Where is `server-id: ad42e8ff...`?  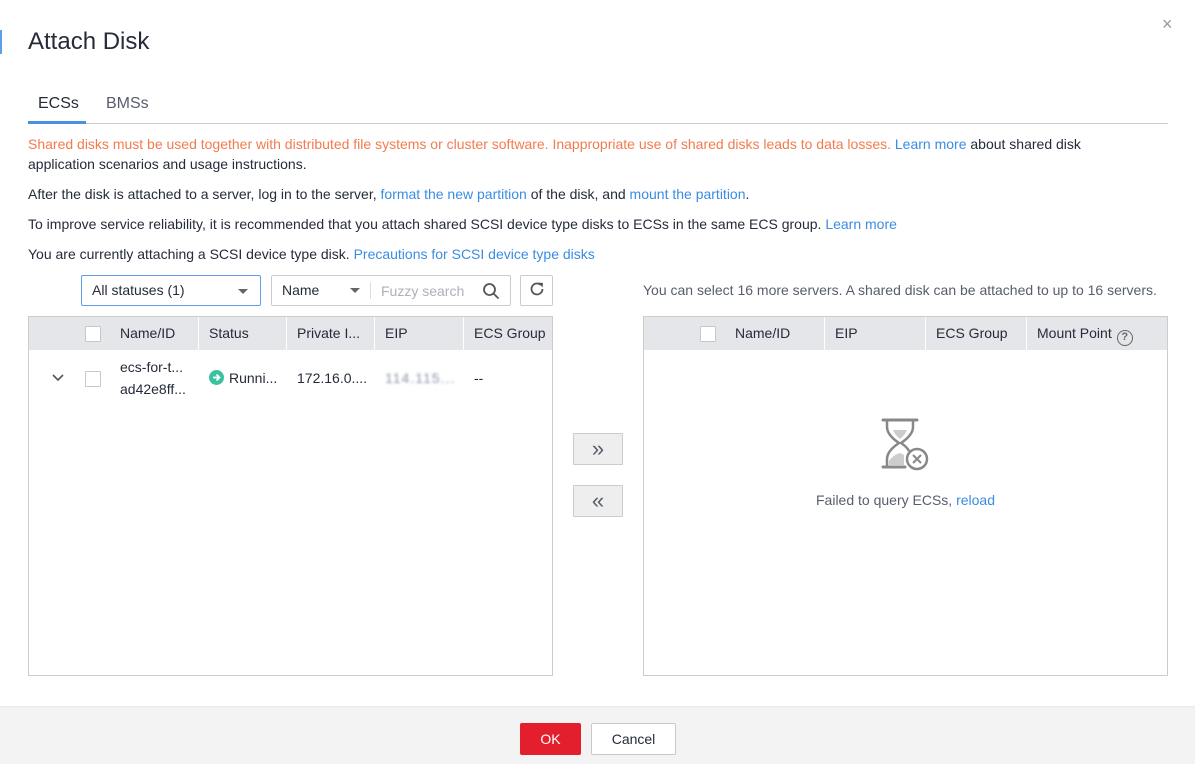
server-id: ad42e8ff... is located at coordinates (153, 389).